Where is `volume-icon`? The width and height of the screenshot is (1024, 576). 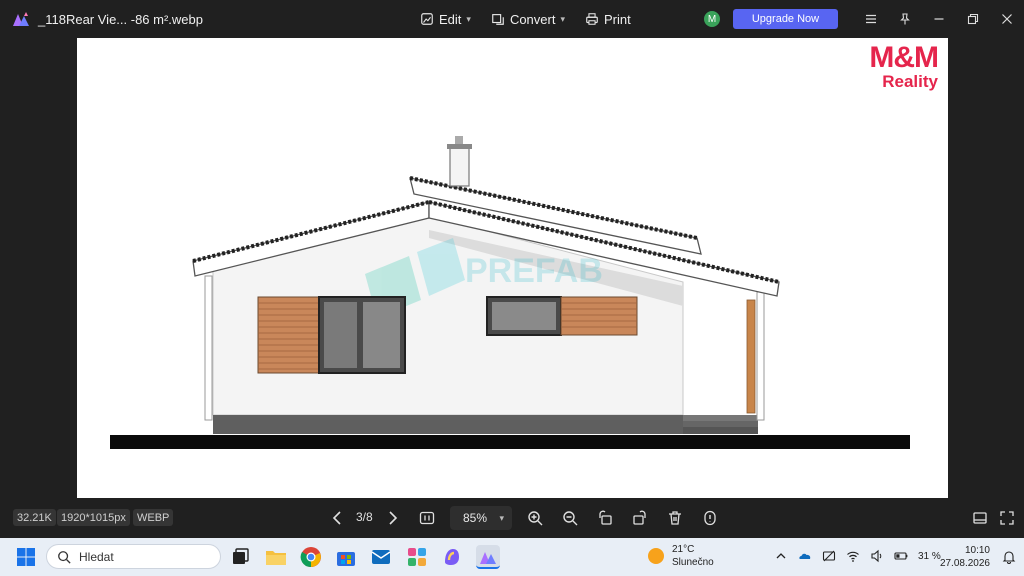 volume-icon is located at coordinates (877, 556).